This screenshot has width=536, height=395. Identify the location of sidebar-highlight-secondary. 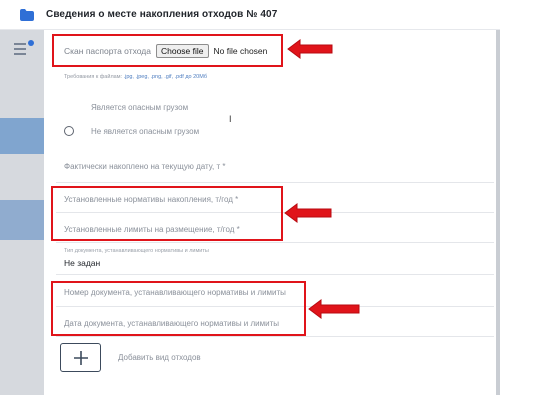
(22, 220).